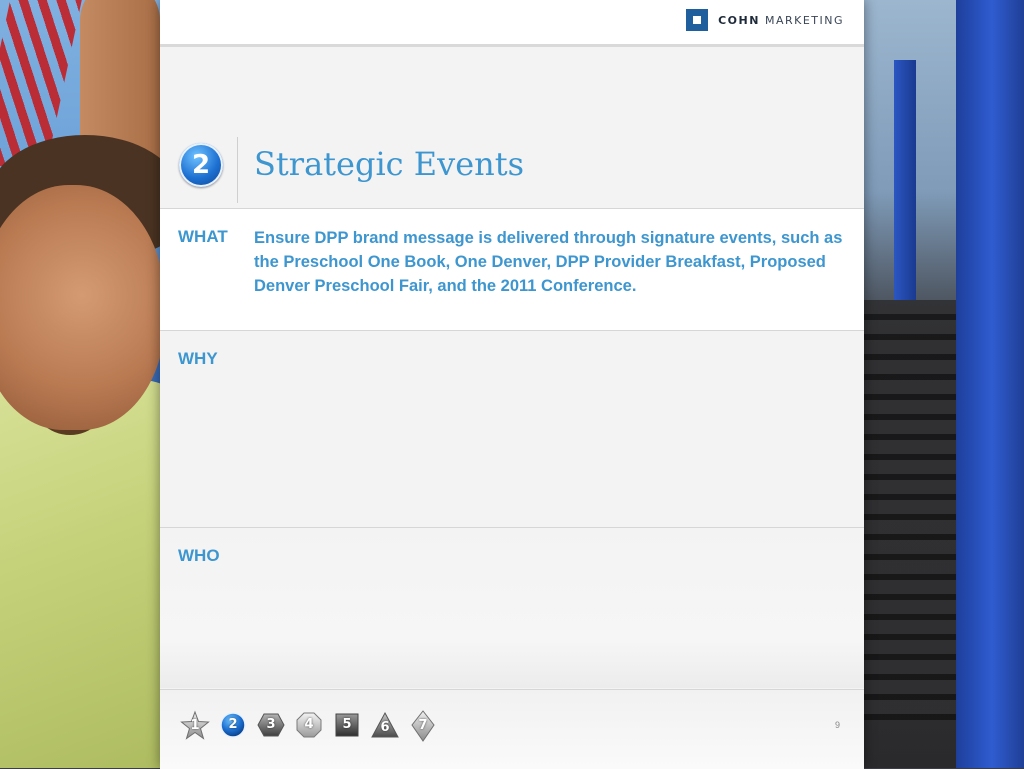 The image size is (1024, 769). Describe the element at coordinates (80, 574) in the screenshot. I see `child-shirt` at that location.